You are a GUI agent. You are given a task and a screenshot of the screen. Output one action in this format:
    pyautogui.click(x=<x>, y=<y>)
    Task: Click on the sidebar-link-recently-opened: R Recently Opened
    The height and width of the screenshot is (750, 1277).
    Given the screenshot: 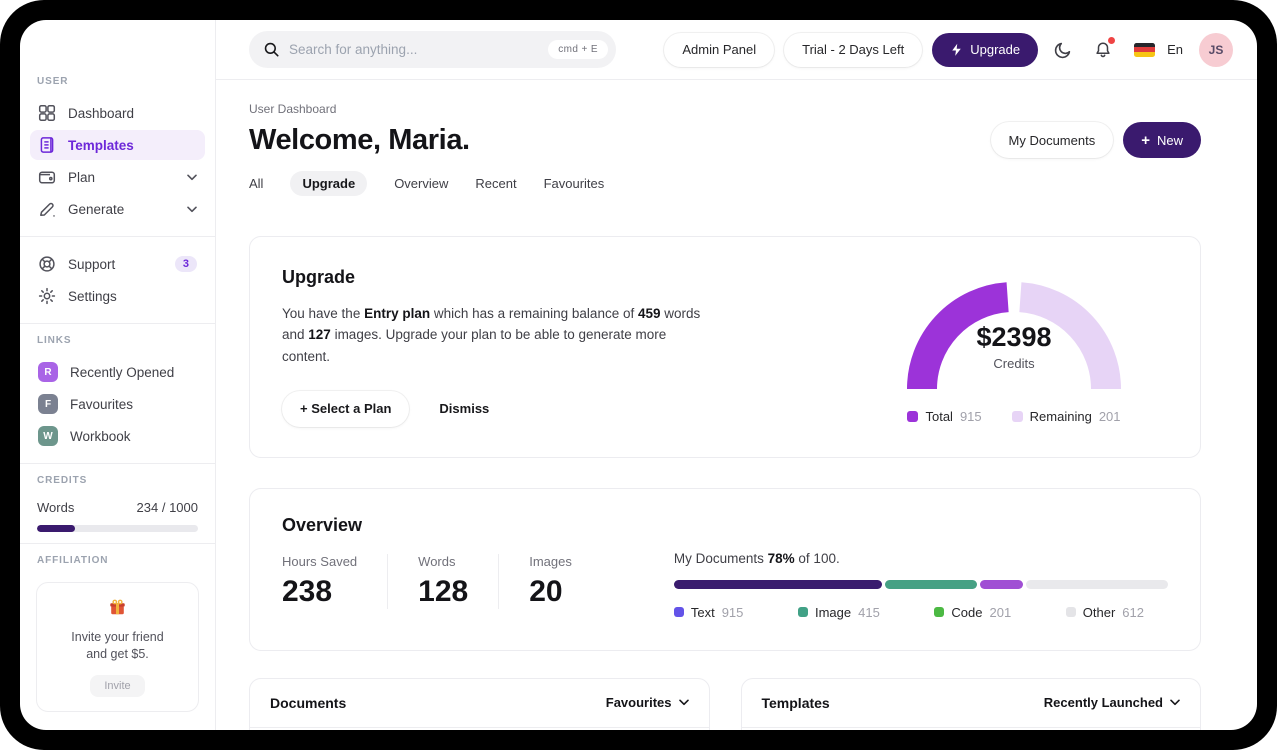 What is the action you would take?
    pyautogui.click(x=117, y=372)
    